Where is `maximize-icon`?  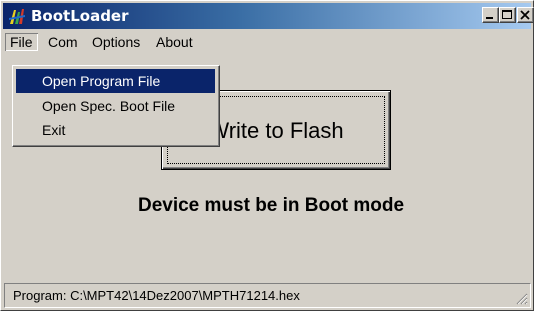
maximize-icon is located at coordinates (507, 14).